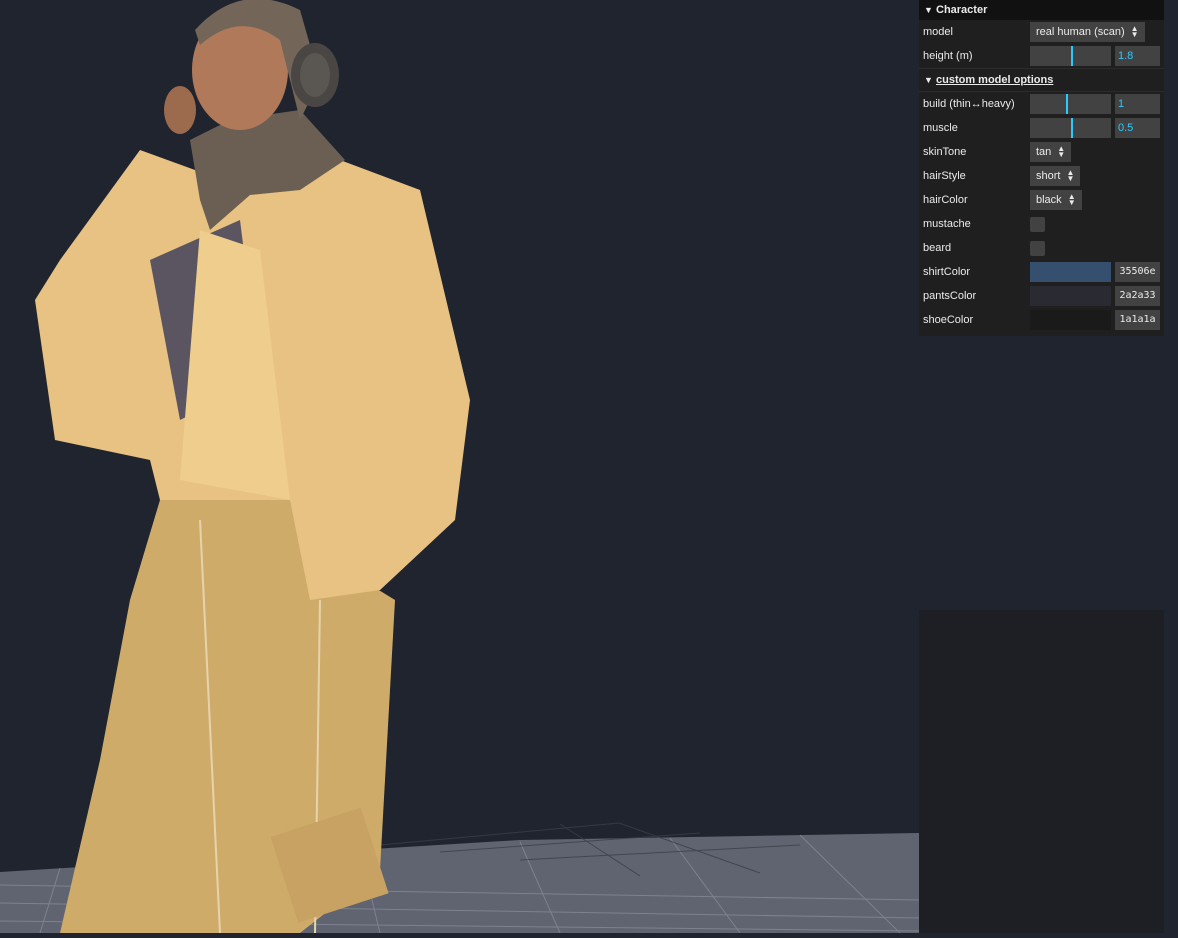 This screenshot has height=938, width=1178. What do you see at coordinates (1070, 296) in the screenshot?
I see `pants-color-swatch` at bounding box center [1070, 296].